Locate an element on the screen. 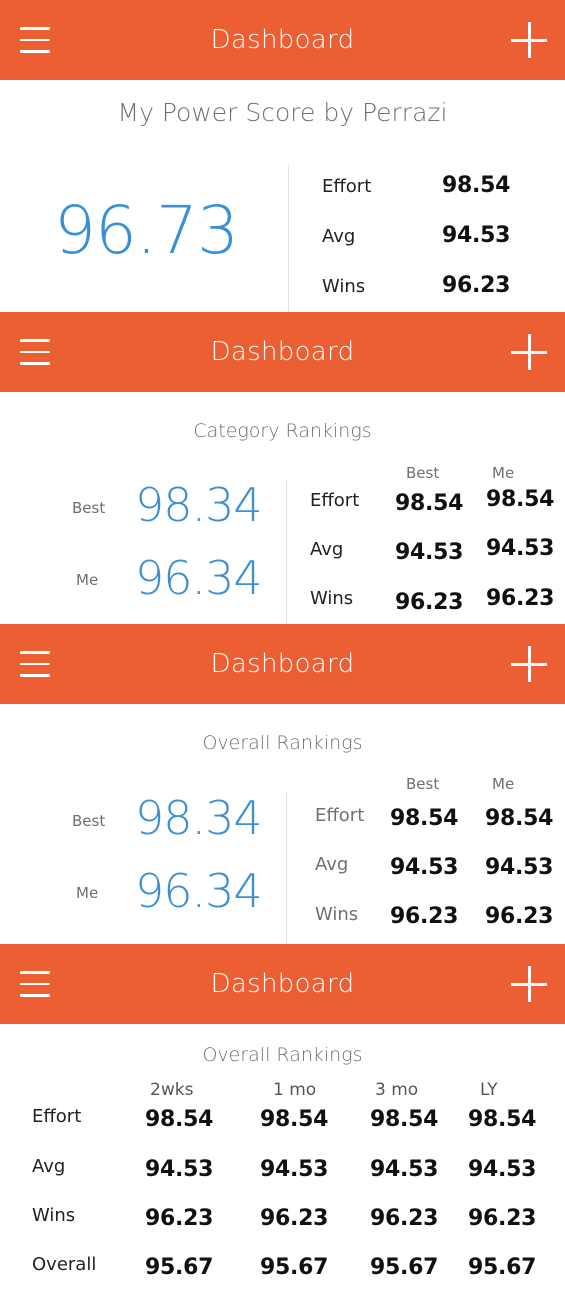 The image size is (565, 1292). row-value-wins: 96.23 is located at coordinates (476, 285).